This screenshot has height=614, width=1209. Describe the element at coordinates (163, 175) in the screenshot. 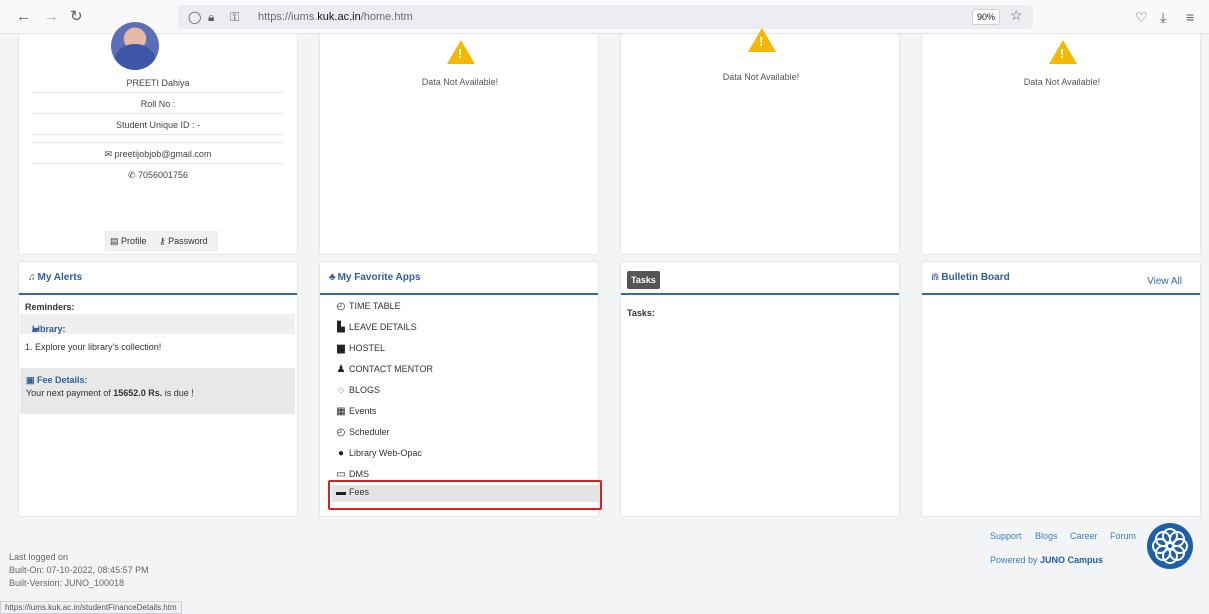

I see `phone-text: 7056001756` at that location.